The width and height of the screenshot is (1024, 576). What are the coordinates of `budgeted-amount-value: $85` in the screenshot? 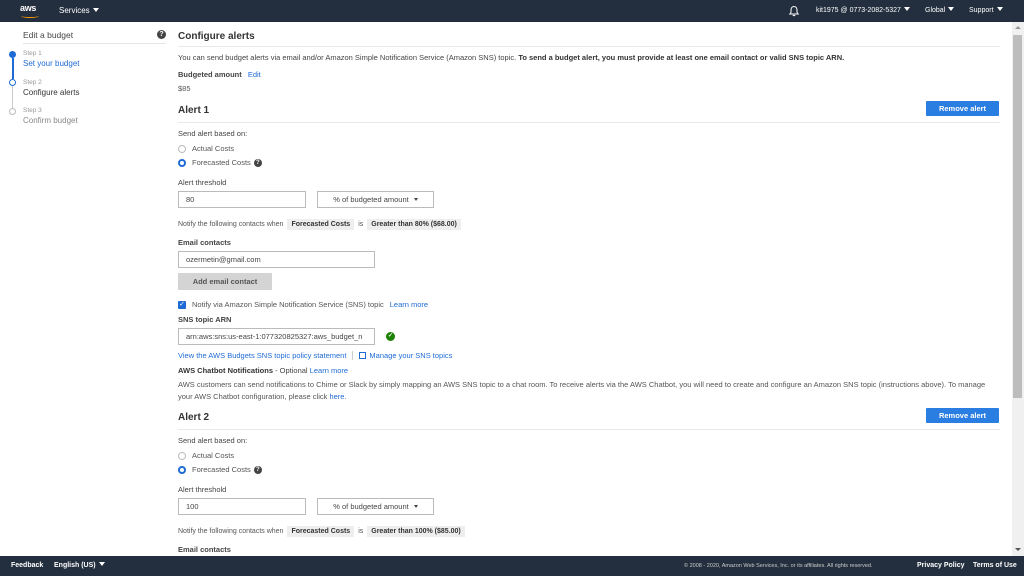 It's located at (184, 88).